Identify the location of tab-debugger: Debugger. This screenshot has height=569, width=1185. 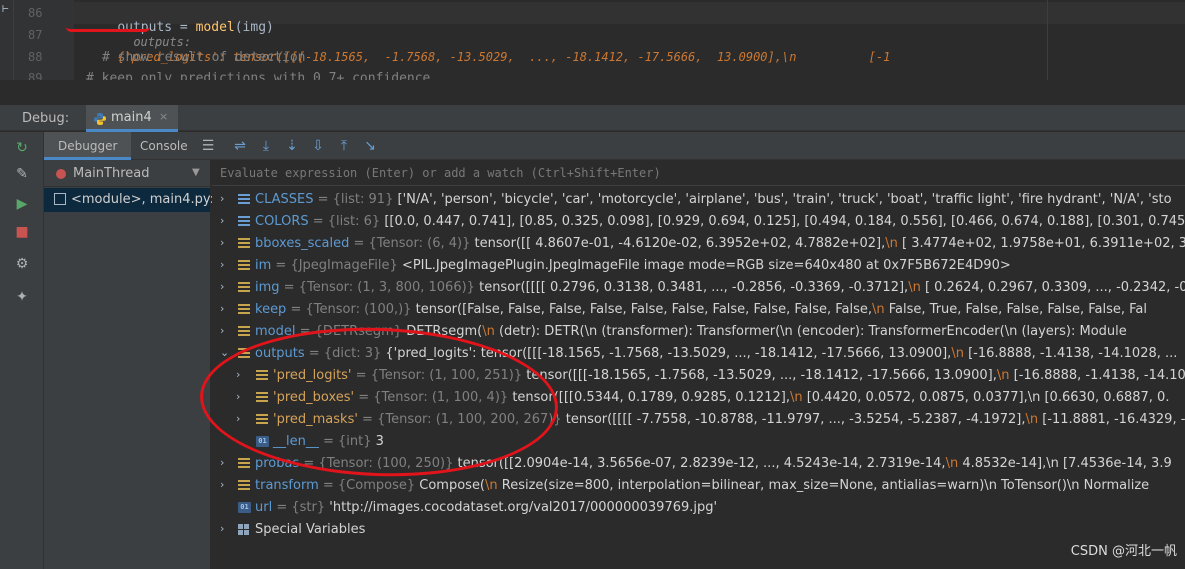
(88, 146).